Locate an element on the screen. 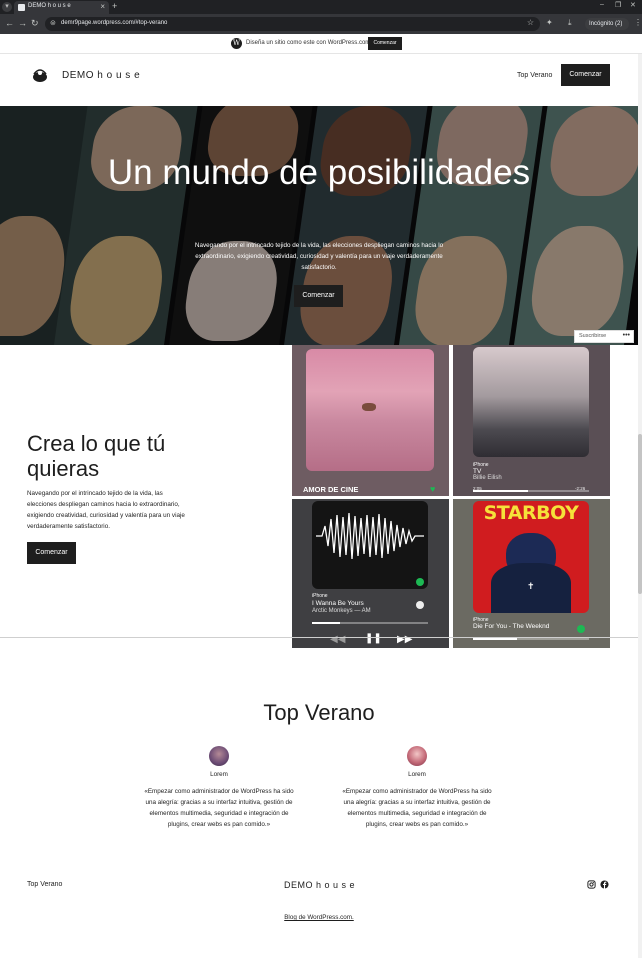  footer-site-title: DEMO h o u s e is located at coordinates (319, 885).